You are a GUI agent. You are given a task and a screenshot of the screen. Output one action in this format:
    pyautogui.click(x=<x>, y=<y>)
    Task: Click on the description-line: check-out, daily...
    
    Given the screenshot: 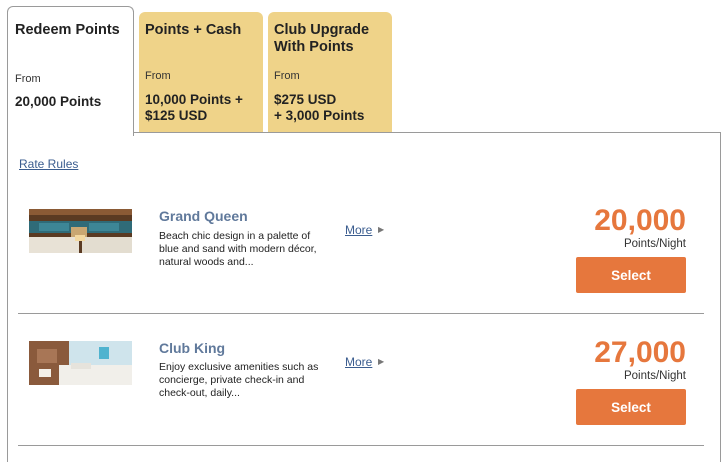 What is the action you would take?
    pyautogui.click(x=199, y=393)
    